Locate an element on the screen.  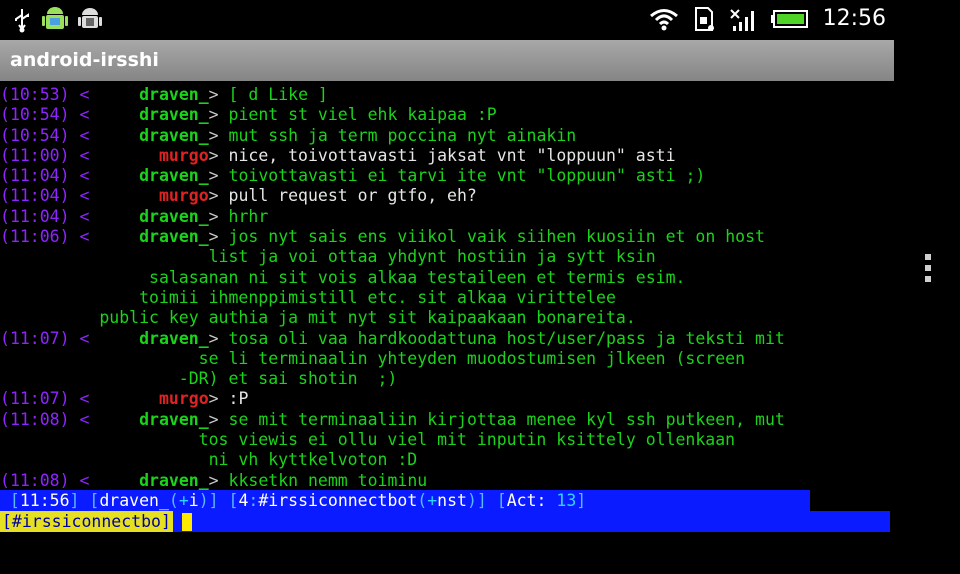
android-debug-icon is located at coordinates (55, 18).